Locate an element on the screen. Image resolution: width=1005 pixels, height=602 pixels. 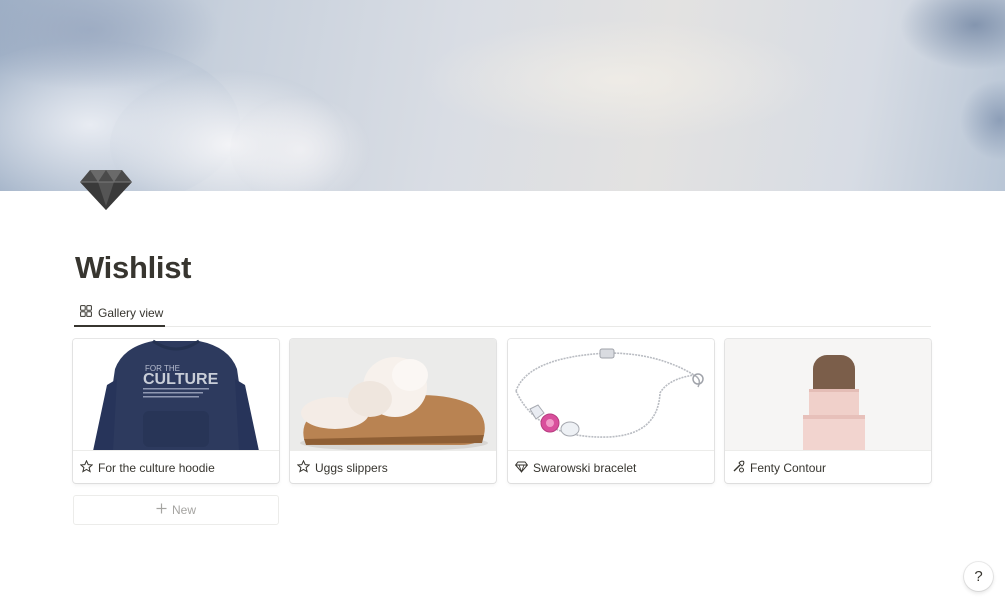
gallery-card: FOR THE CULTURE For the culture hoodie is located at coordinates (176, 411).